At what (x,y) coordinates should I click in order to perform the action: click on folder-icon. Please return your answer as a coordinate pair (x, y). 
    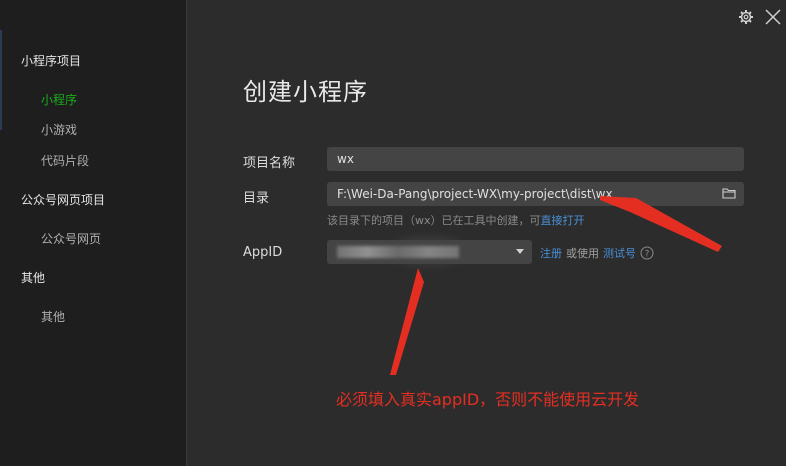
    Looking at the image, I should click on (729, 193).